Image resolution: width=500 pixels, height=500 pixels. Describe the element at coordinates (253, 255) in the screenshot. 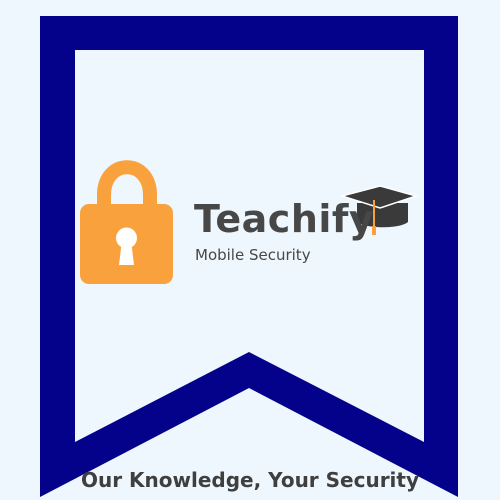

I see `brand-subtitle: Mobile Security` at that location.